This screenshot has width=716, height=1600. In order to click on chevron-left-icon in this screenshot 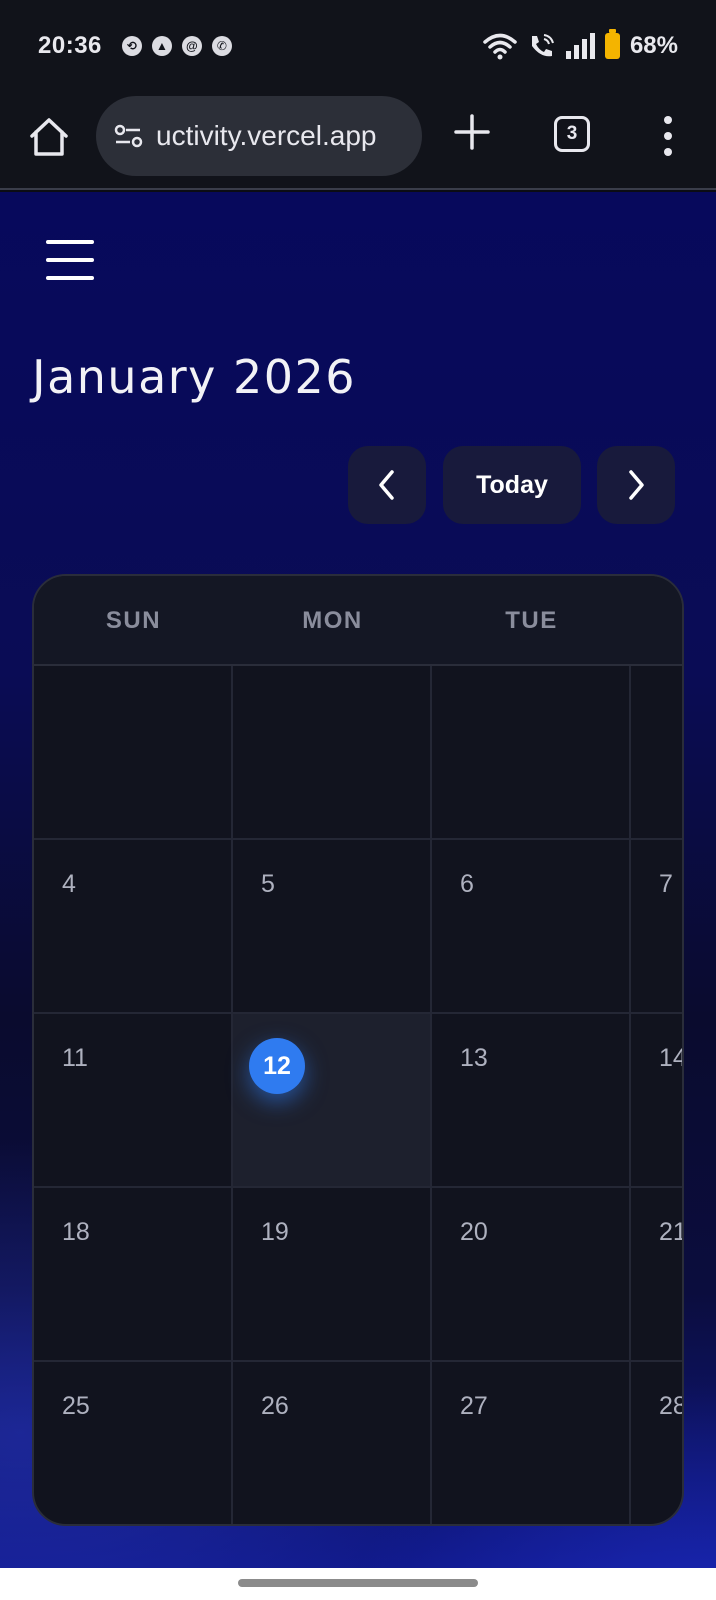, I will do `click(386, 485)`.